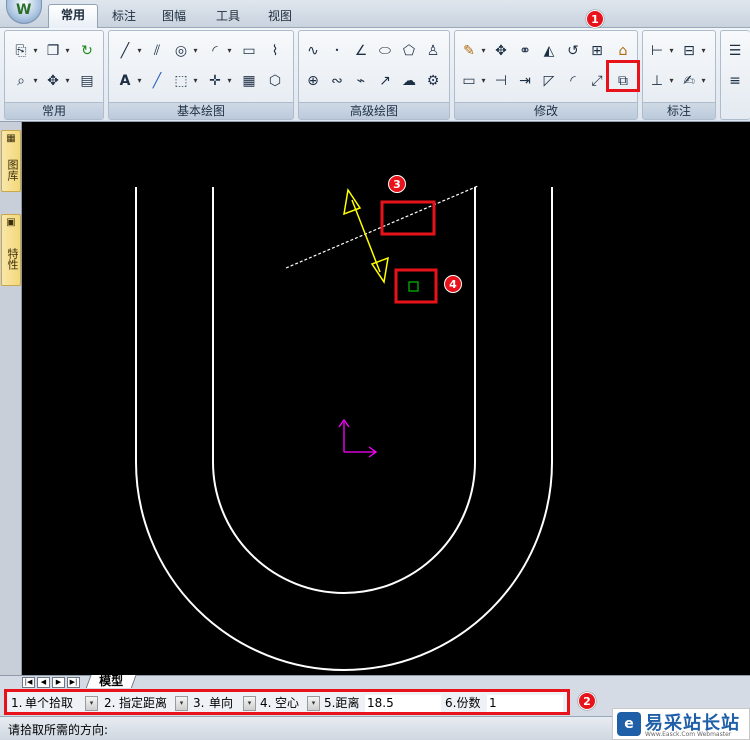 The image size is (750, 740). What do you see at coordinates (549, 81) in the screenshot?
I see `chamfer-icon: ◸` at bounding box center [549, 81].